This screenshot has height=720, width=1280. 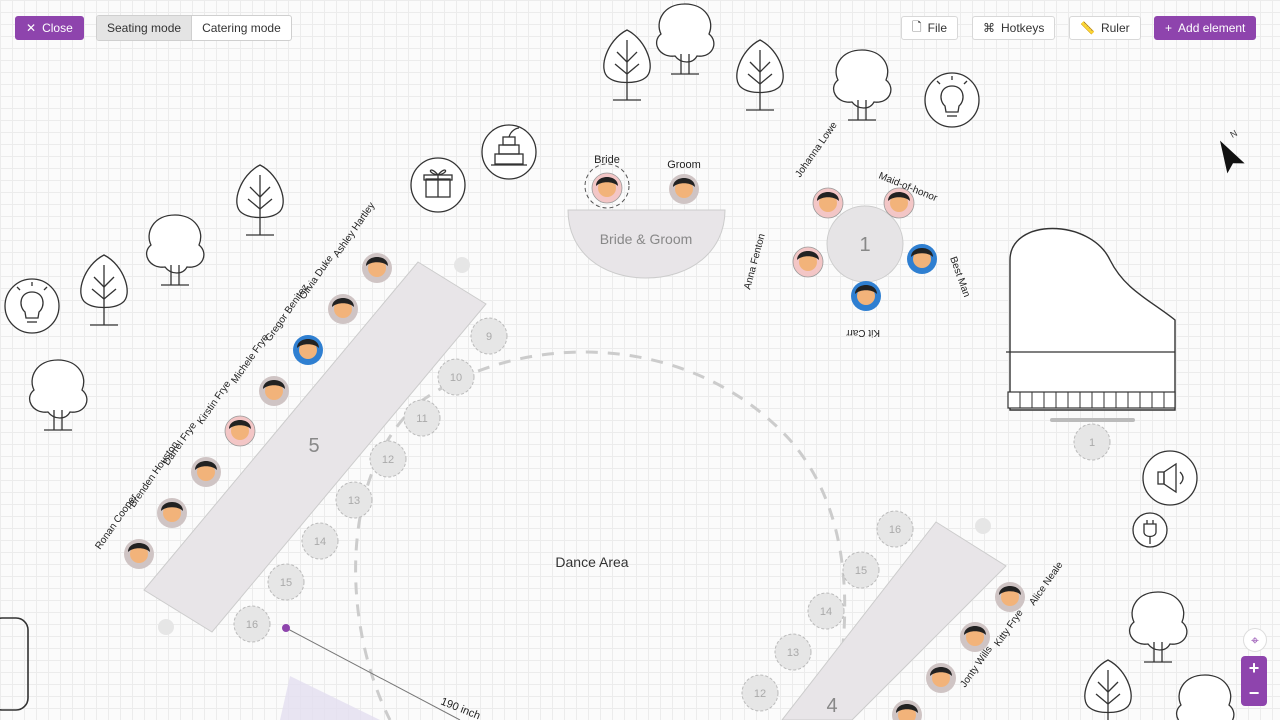 I want to click on table-number: 5, so click(x=313, y=446).